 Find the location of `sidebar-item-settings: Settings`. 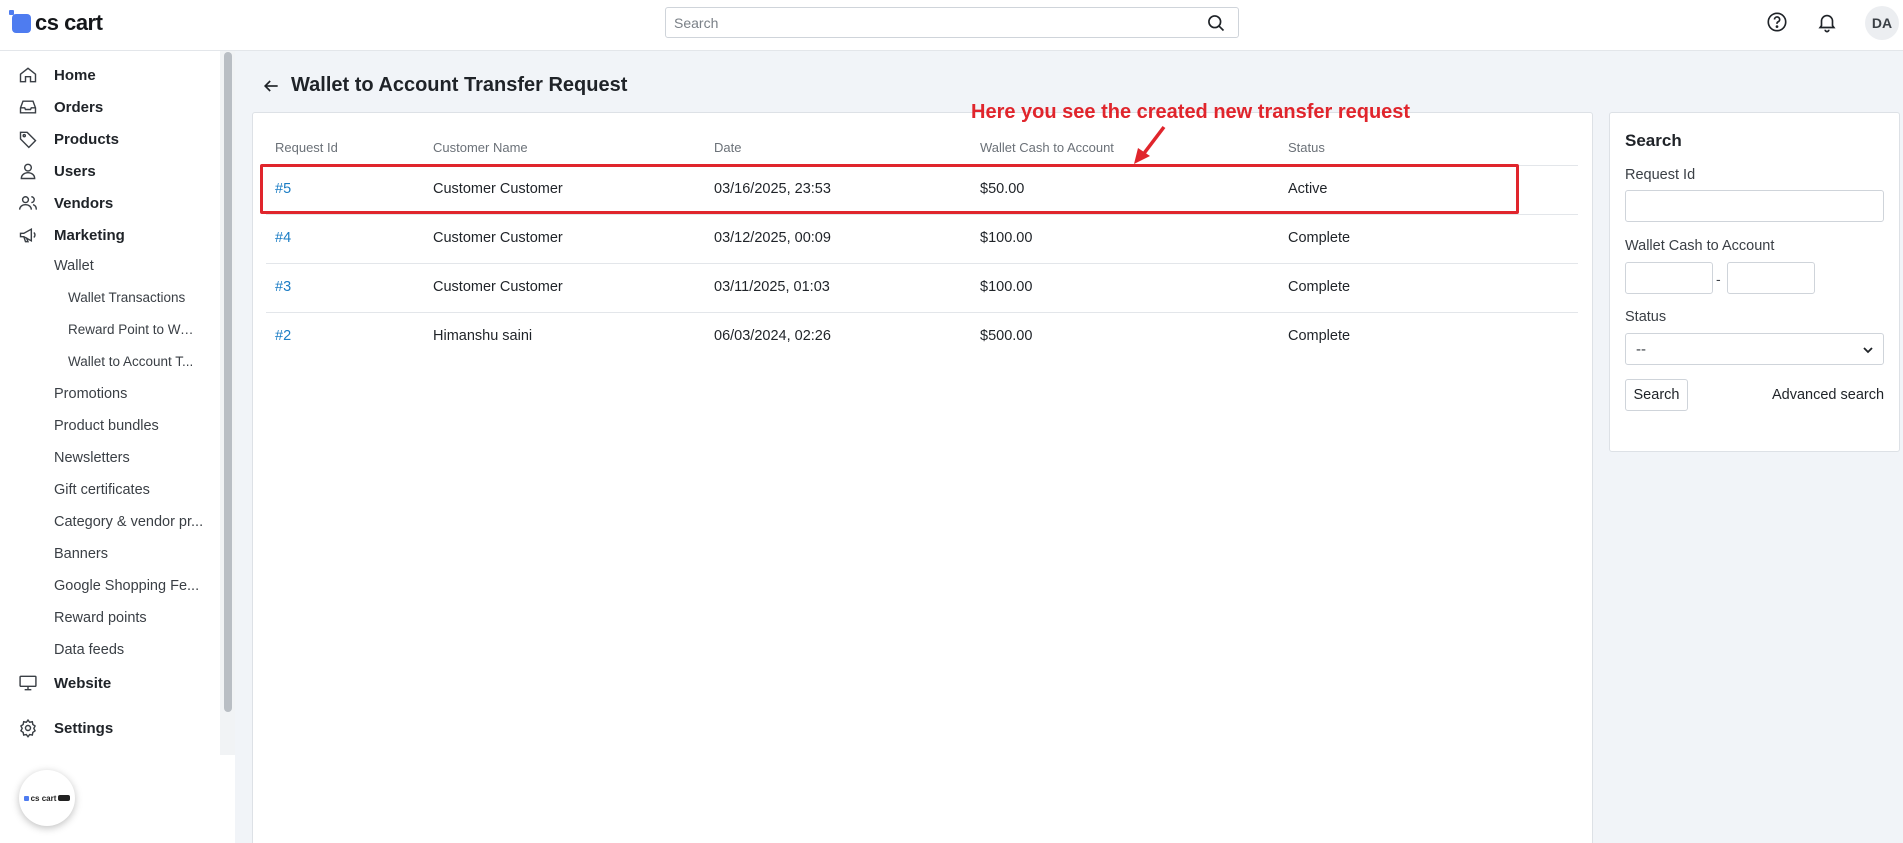

sidebar-item-settings: Settings is located at coordinates (110, 728).